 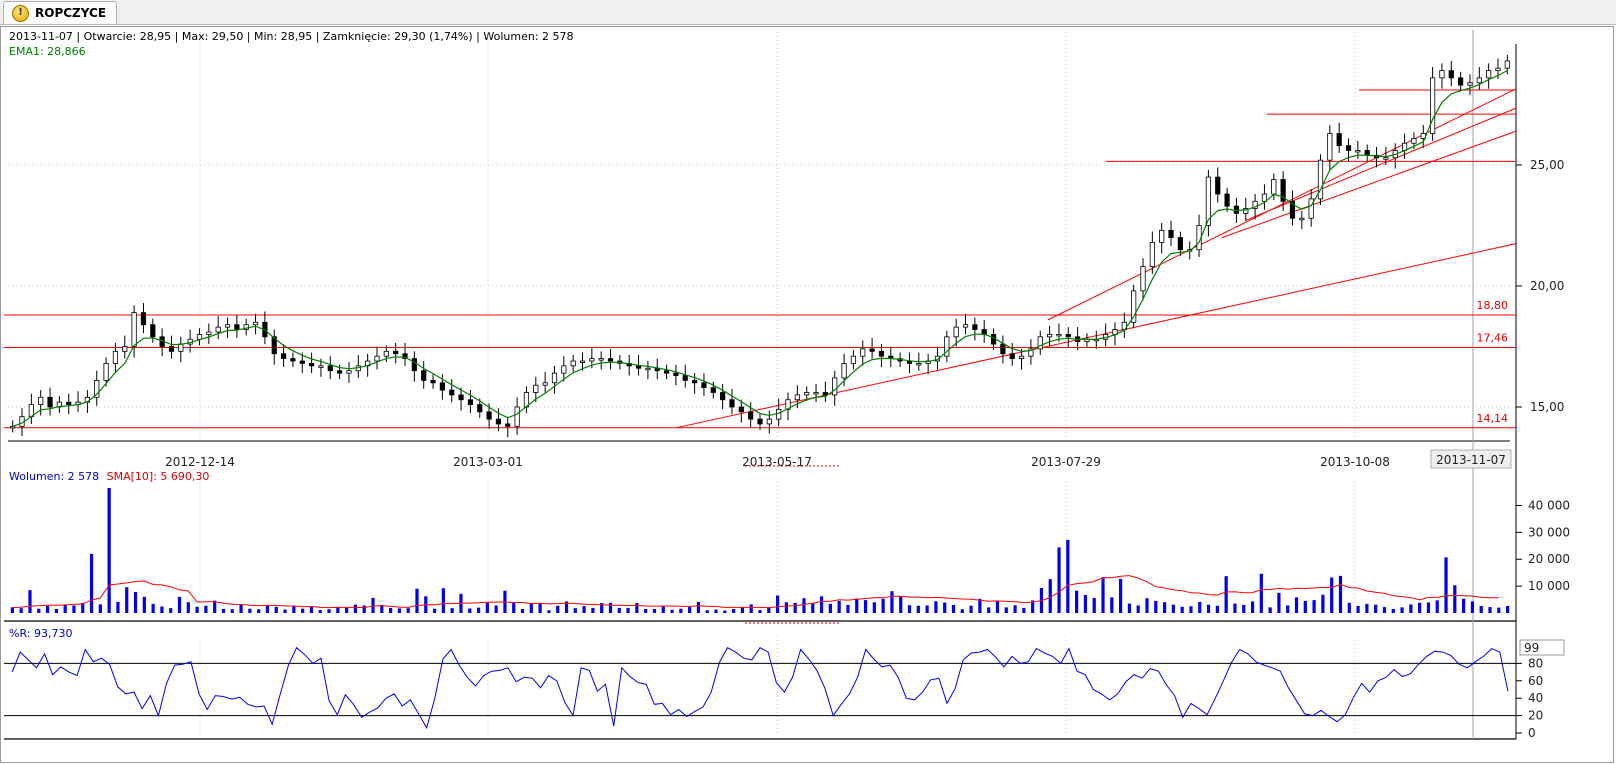 I want to click on volume-axis-label: 30 000, so click(x=1549, y=532).